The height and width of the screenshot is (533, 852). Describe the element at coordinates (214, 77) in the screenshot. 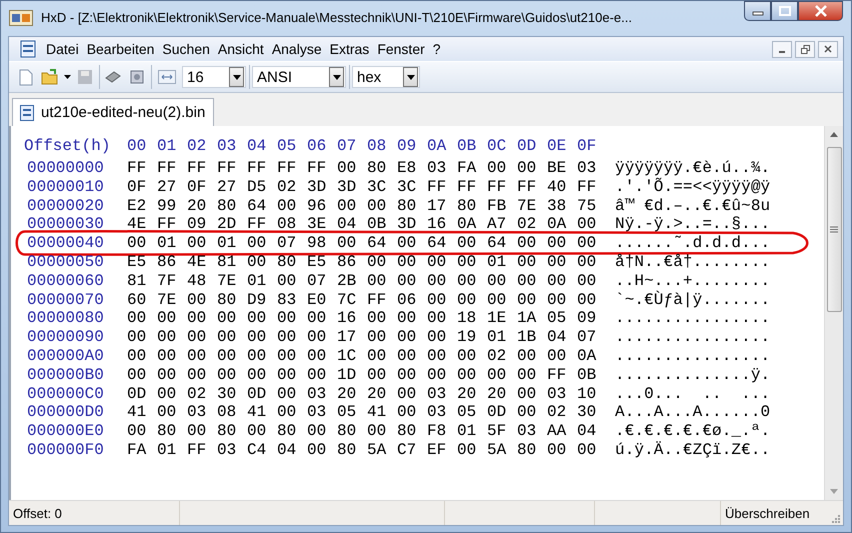

I see `bytes-per-row-dropdown: 16` at that location.